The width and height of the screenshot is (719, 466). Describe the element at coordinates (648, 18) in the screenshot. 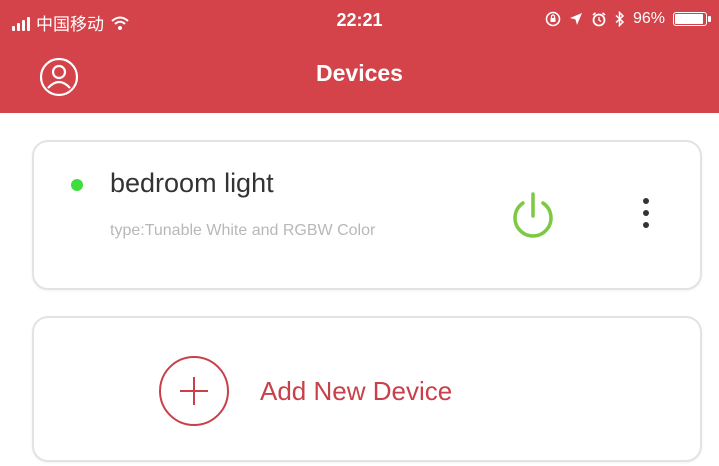

I see `battery-percent: 96%` at that location.